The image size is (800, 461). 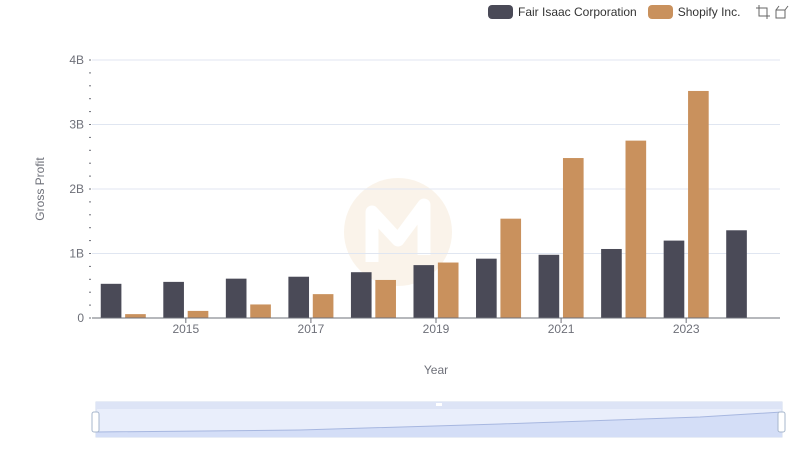 What do you see at coordinates (438, 419) in the screenshot?
I see `data-zoom-slider` at bounding box center [438, 419].